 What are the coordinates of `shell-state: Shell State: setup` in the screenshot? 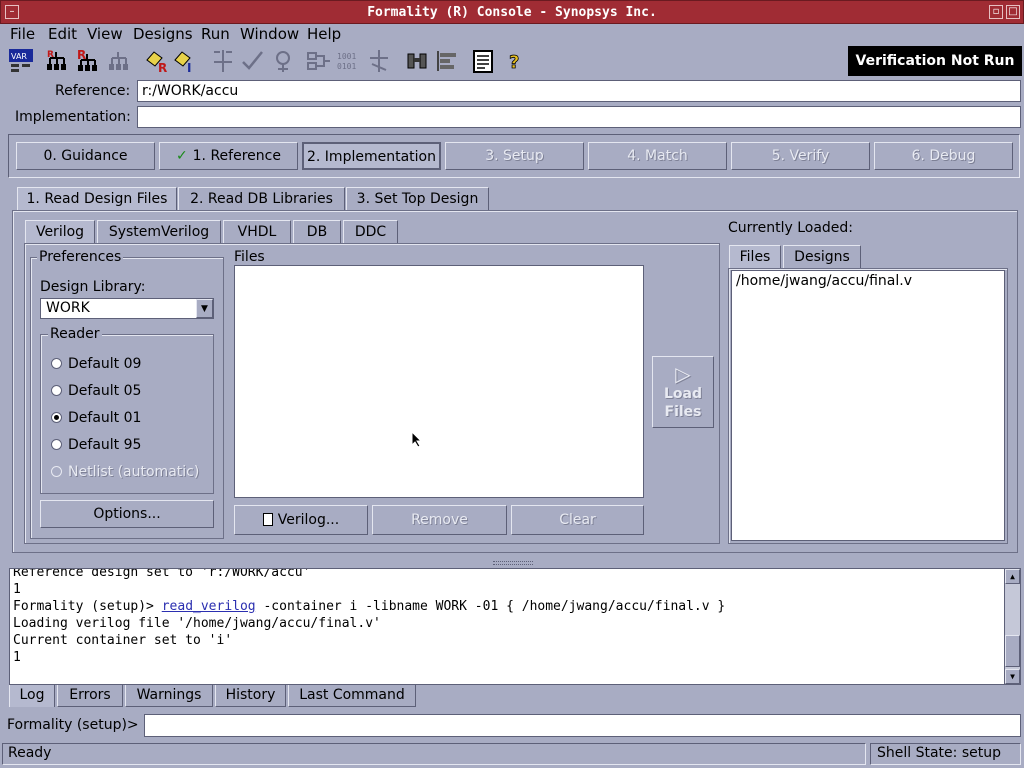 It's located at (945, 754).